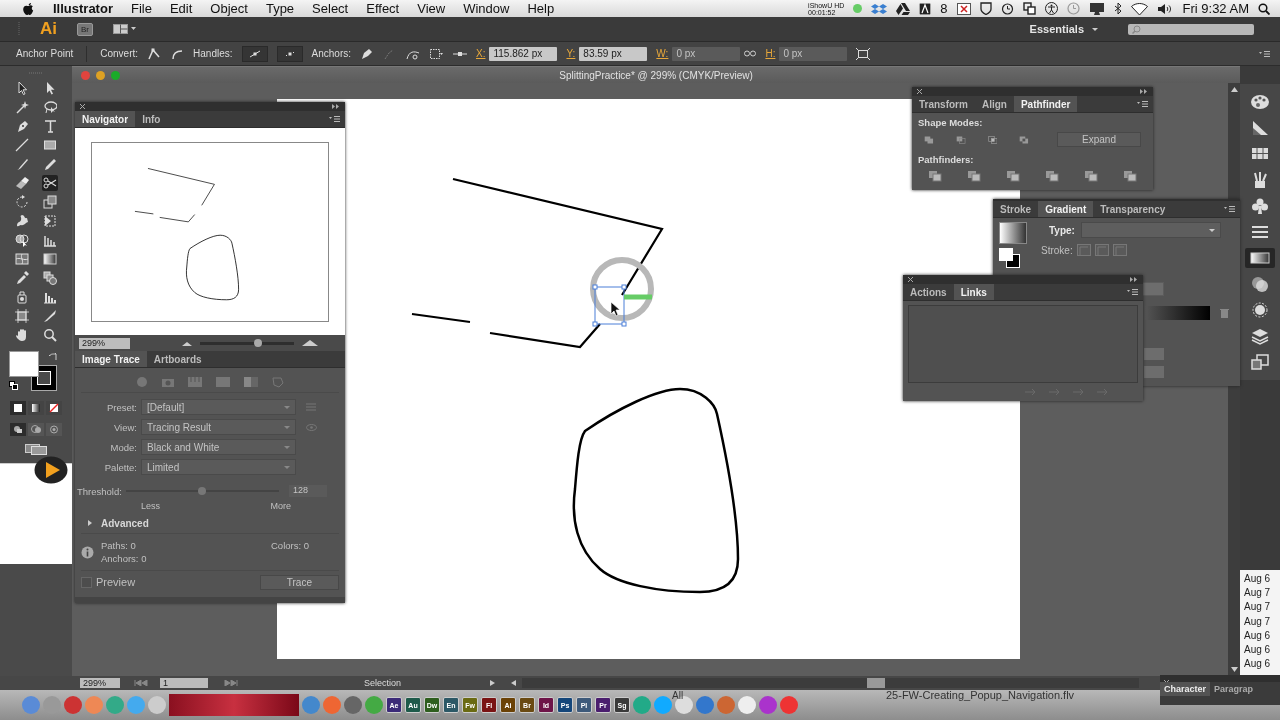  Describe the element at coordinates (99, 491) in the screenshot. I see `field-label: Threshold:` at that location.